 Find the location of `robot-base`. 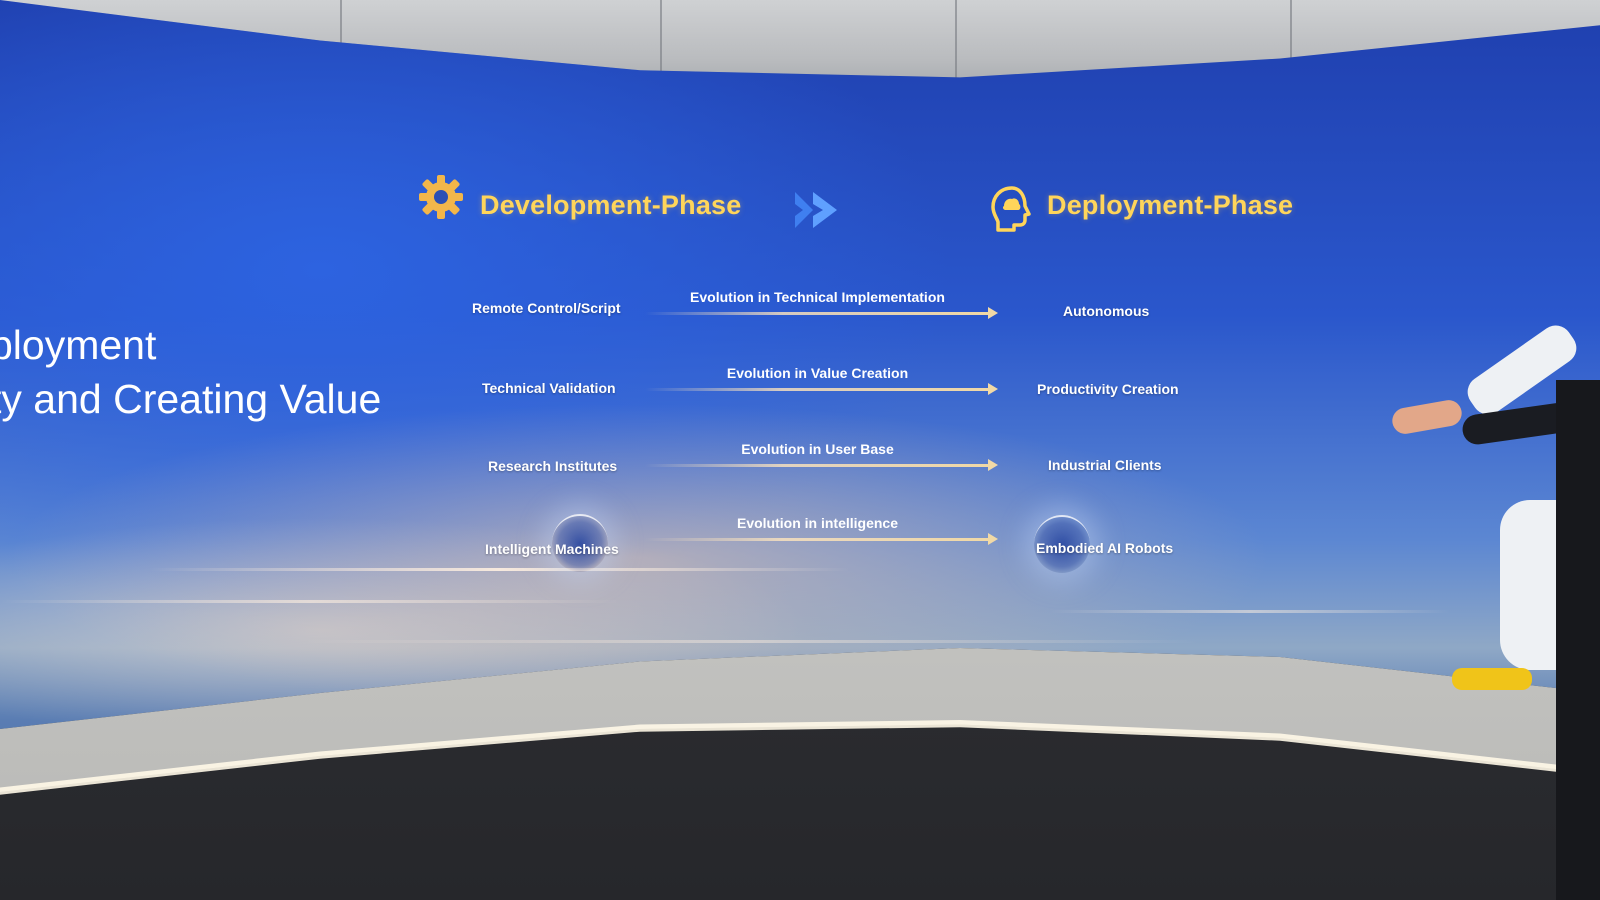

robot-base is located at coordinates (1492, 679).